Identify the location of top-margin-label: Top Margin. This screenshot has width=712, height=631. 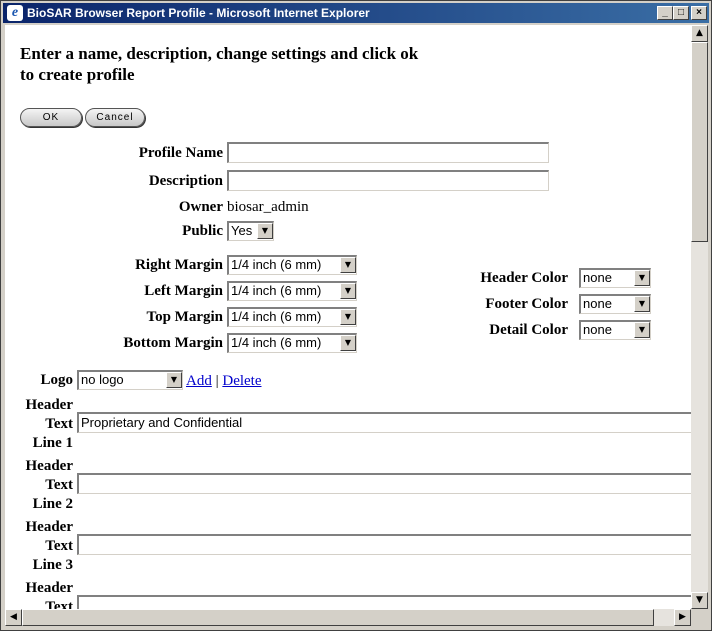
(184, 317).